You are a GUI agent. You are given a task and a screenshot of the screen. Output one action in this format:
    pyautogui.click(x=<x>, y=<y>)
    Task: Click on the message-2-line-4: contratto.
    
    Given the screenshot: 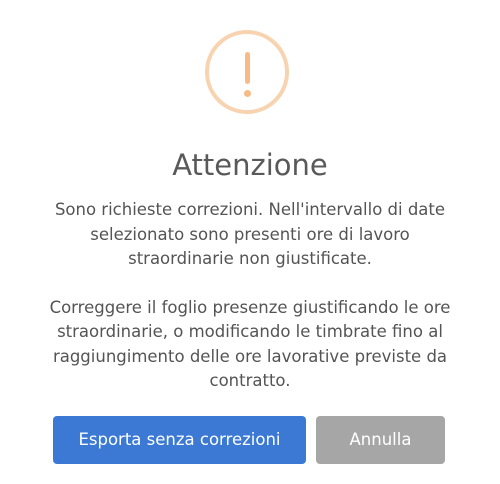 What is the action you would take?
    pyautogui.click(x=250, y=380)
    